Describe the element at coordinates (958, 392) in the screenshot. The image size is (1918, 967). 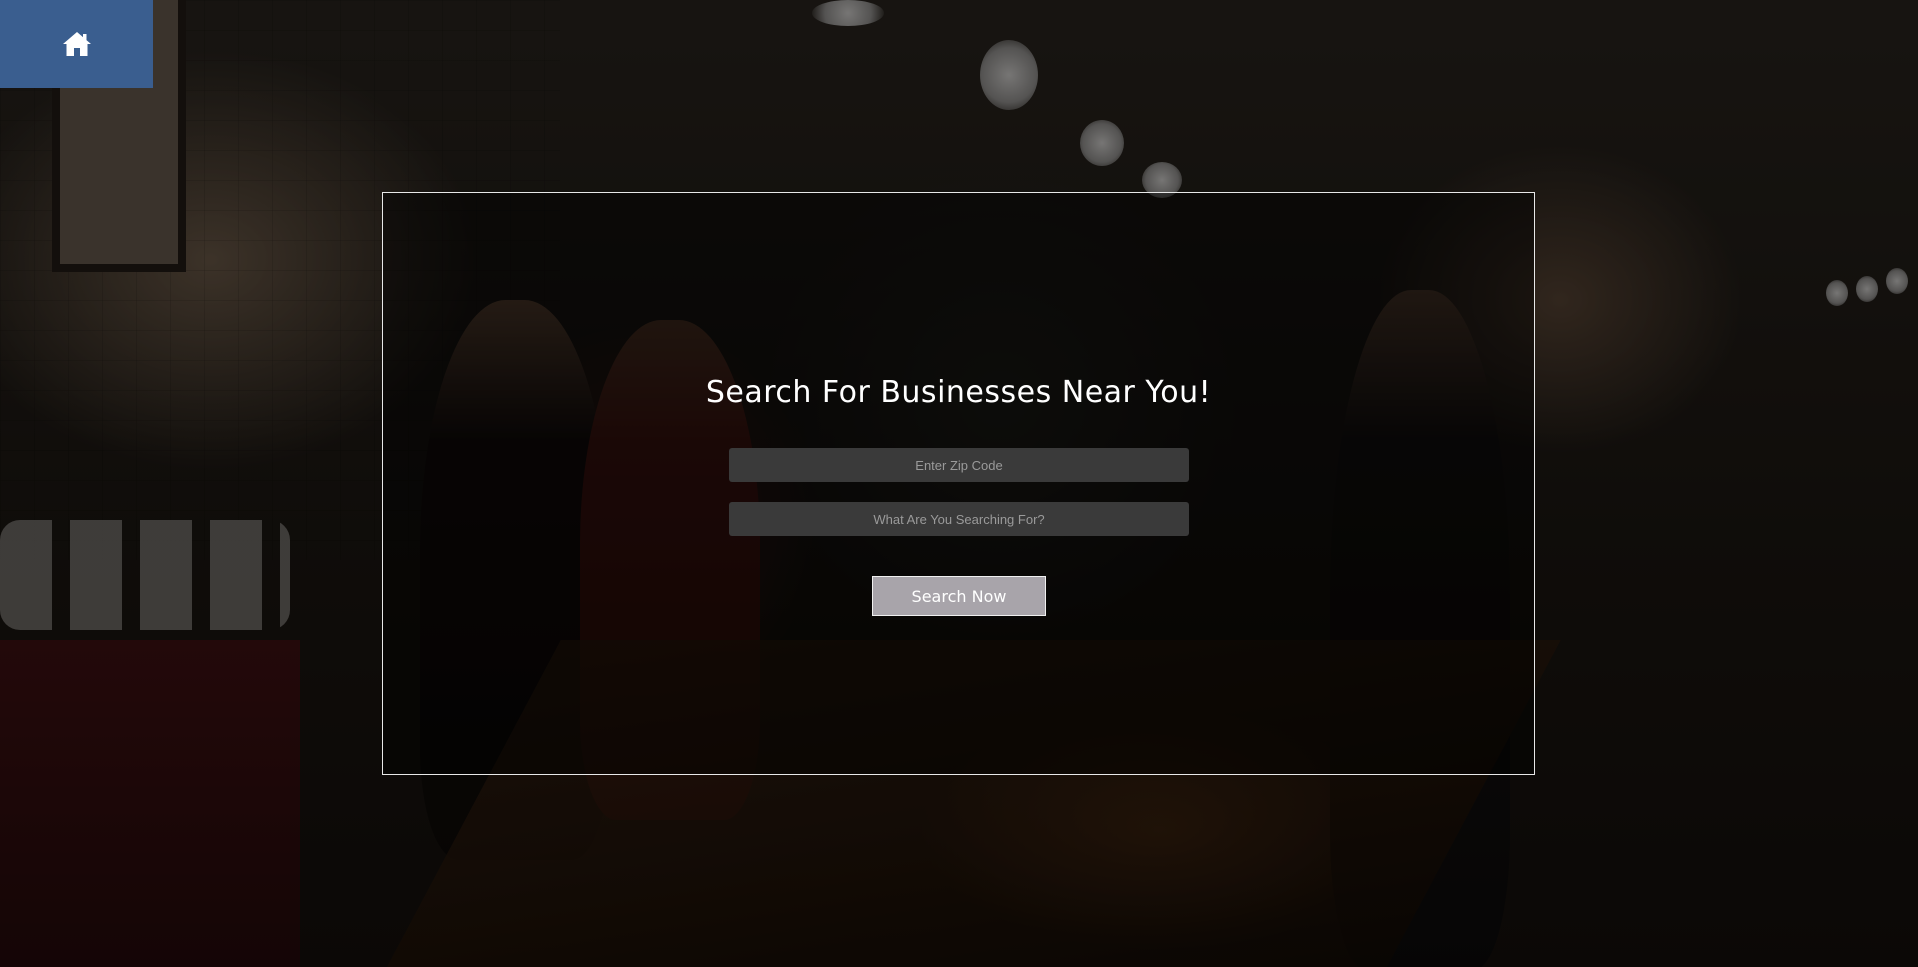
I see `page-title: Search For Businesses Near You!` at that location.